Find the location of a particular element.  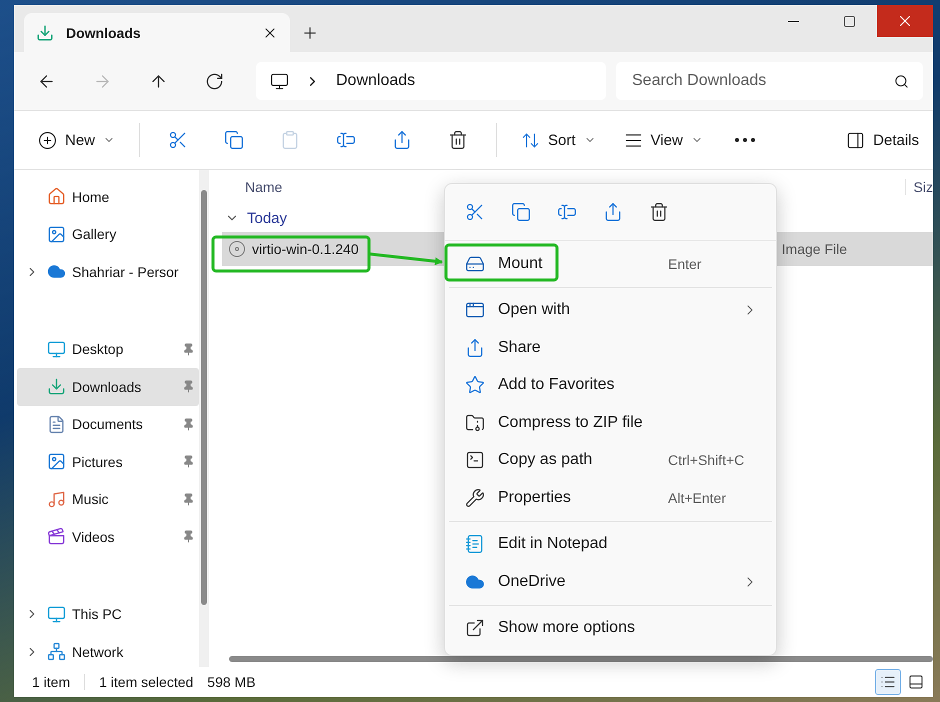

sidebar-label: Desktop is located at coordinates (98, 349).